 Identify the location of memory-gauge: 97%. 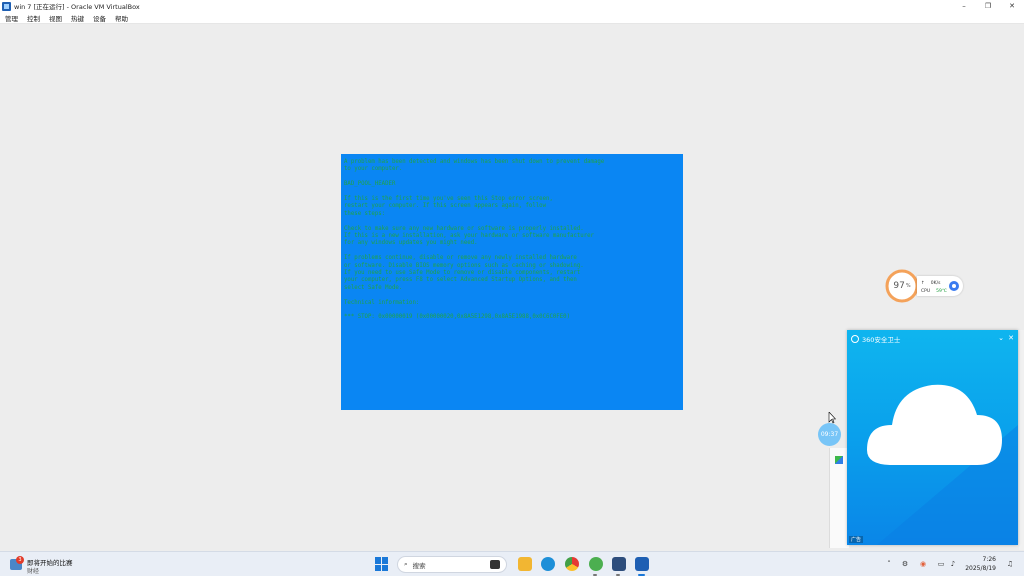
(902, 286).